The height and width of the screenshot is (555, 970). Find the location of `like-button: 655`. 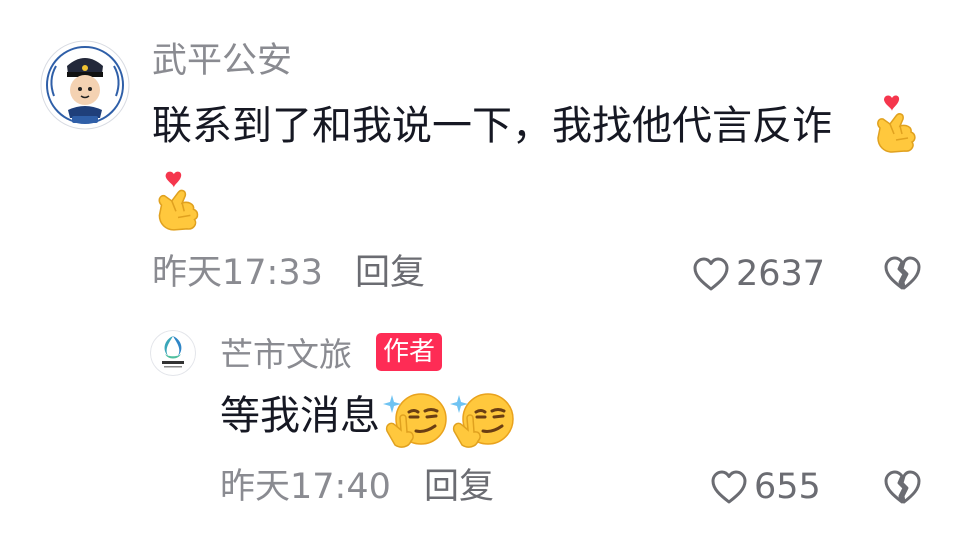

like-button: 655 is located at coordinates (765, 487).